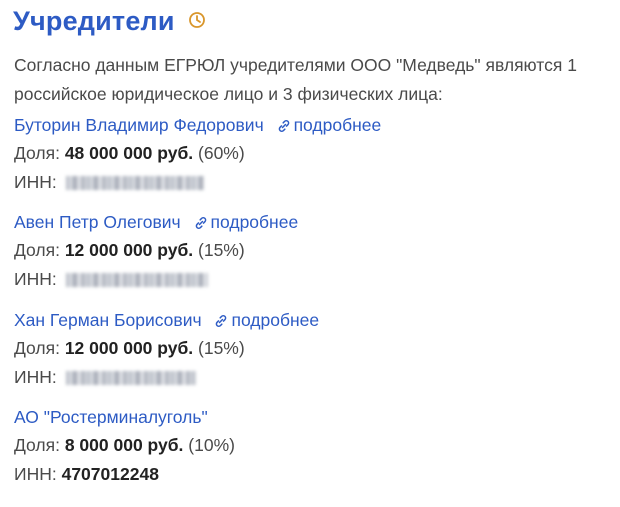 This screenshot has width=620, height=507. Describe the element at coordinates (111, 417) in the screenshot. I see `founder-name-link: АО "Ростерминалуголь"` at that location.